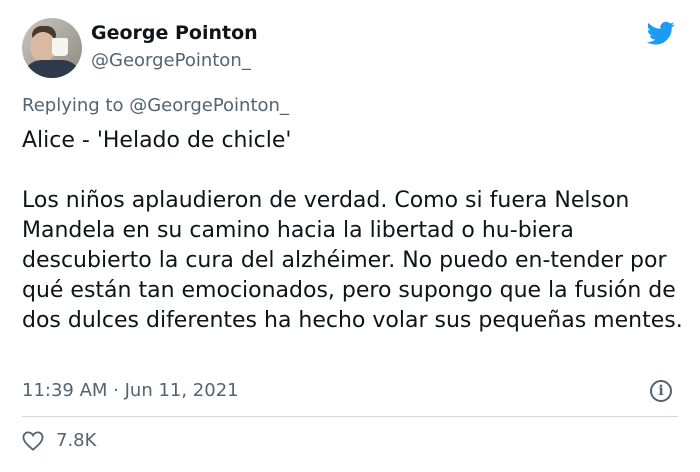 This screenshot has height=472, width=700. I want to click on avatar-shirt, so click(52, 69).